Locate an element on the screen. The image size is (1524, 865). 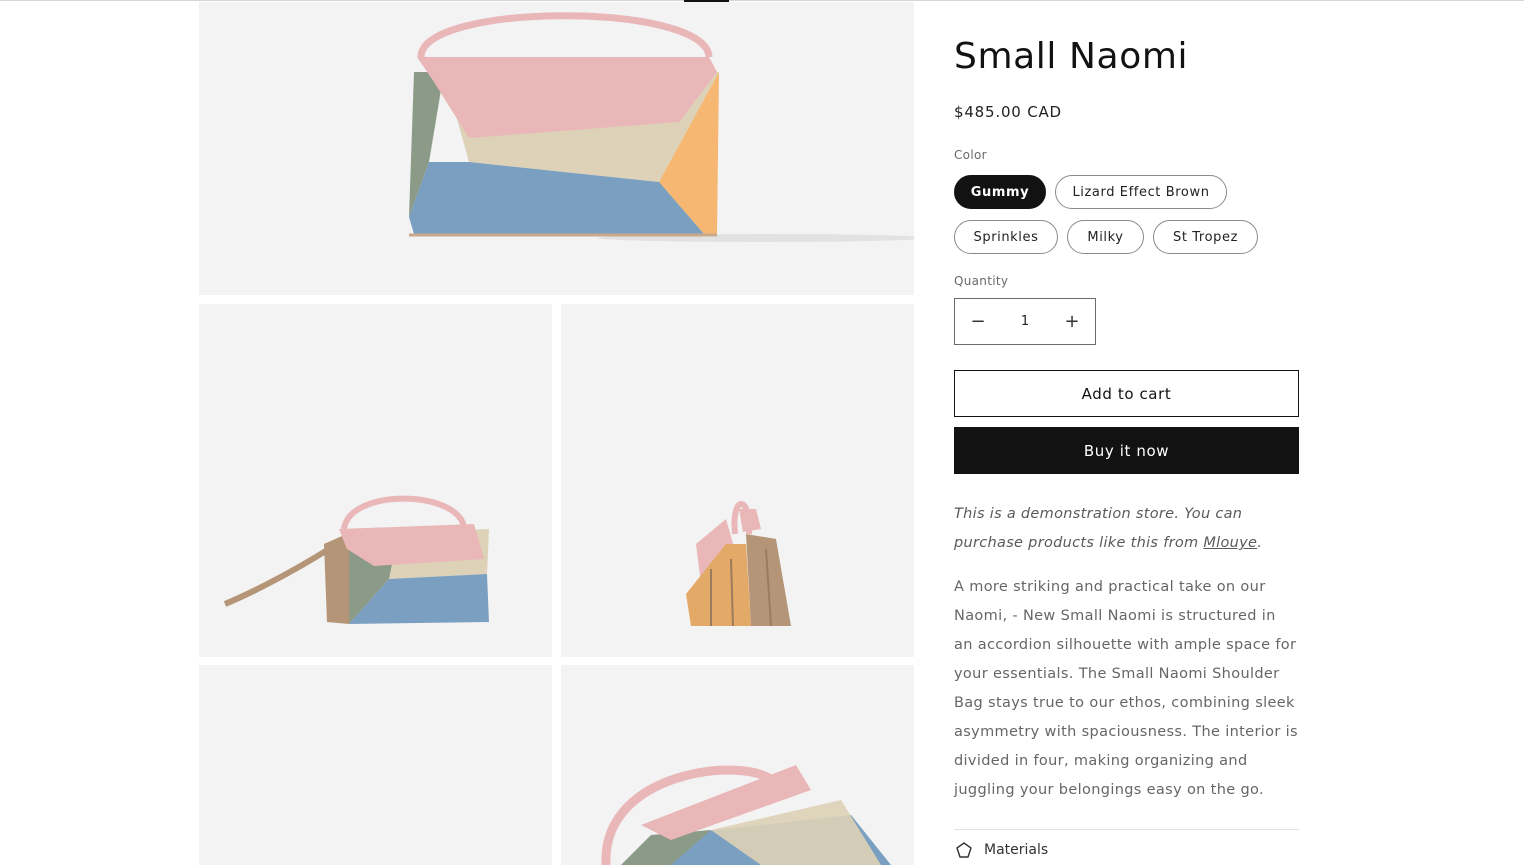
quantity-selector: − 1 + is located at coordinates (1025, 321).